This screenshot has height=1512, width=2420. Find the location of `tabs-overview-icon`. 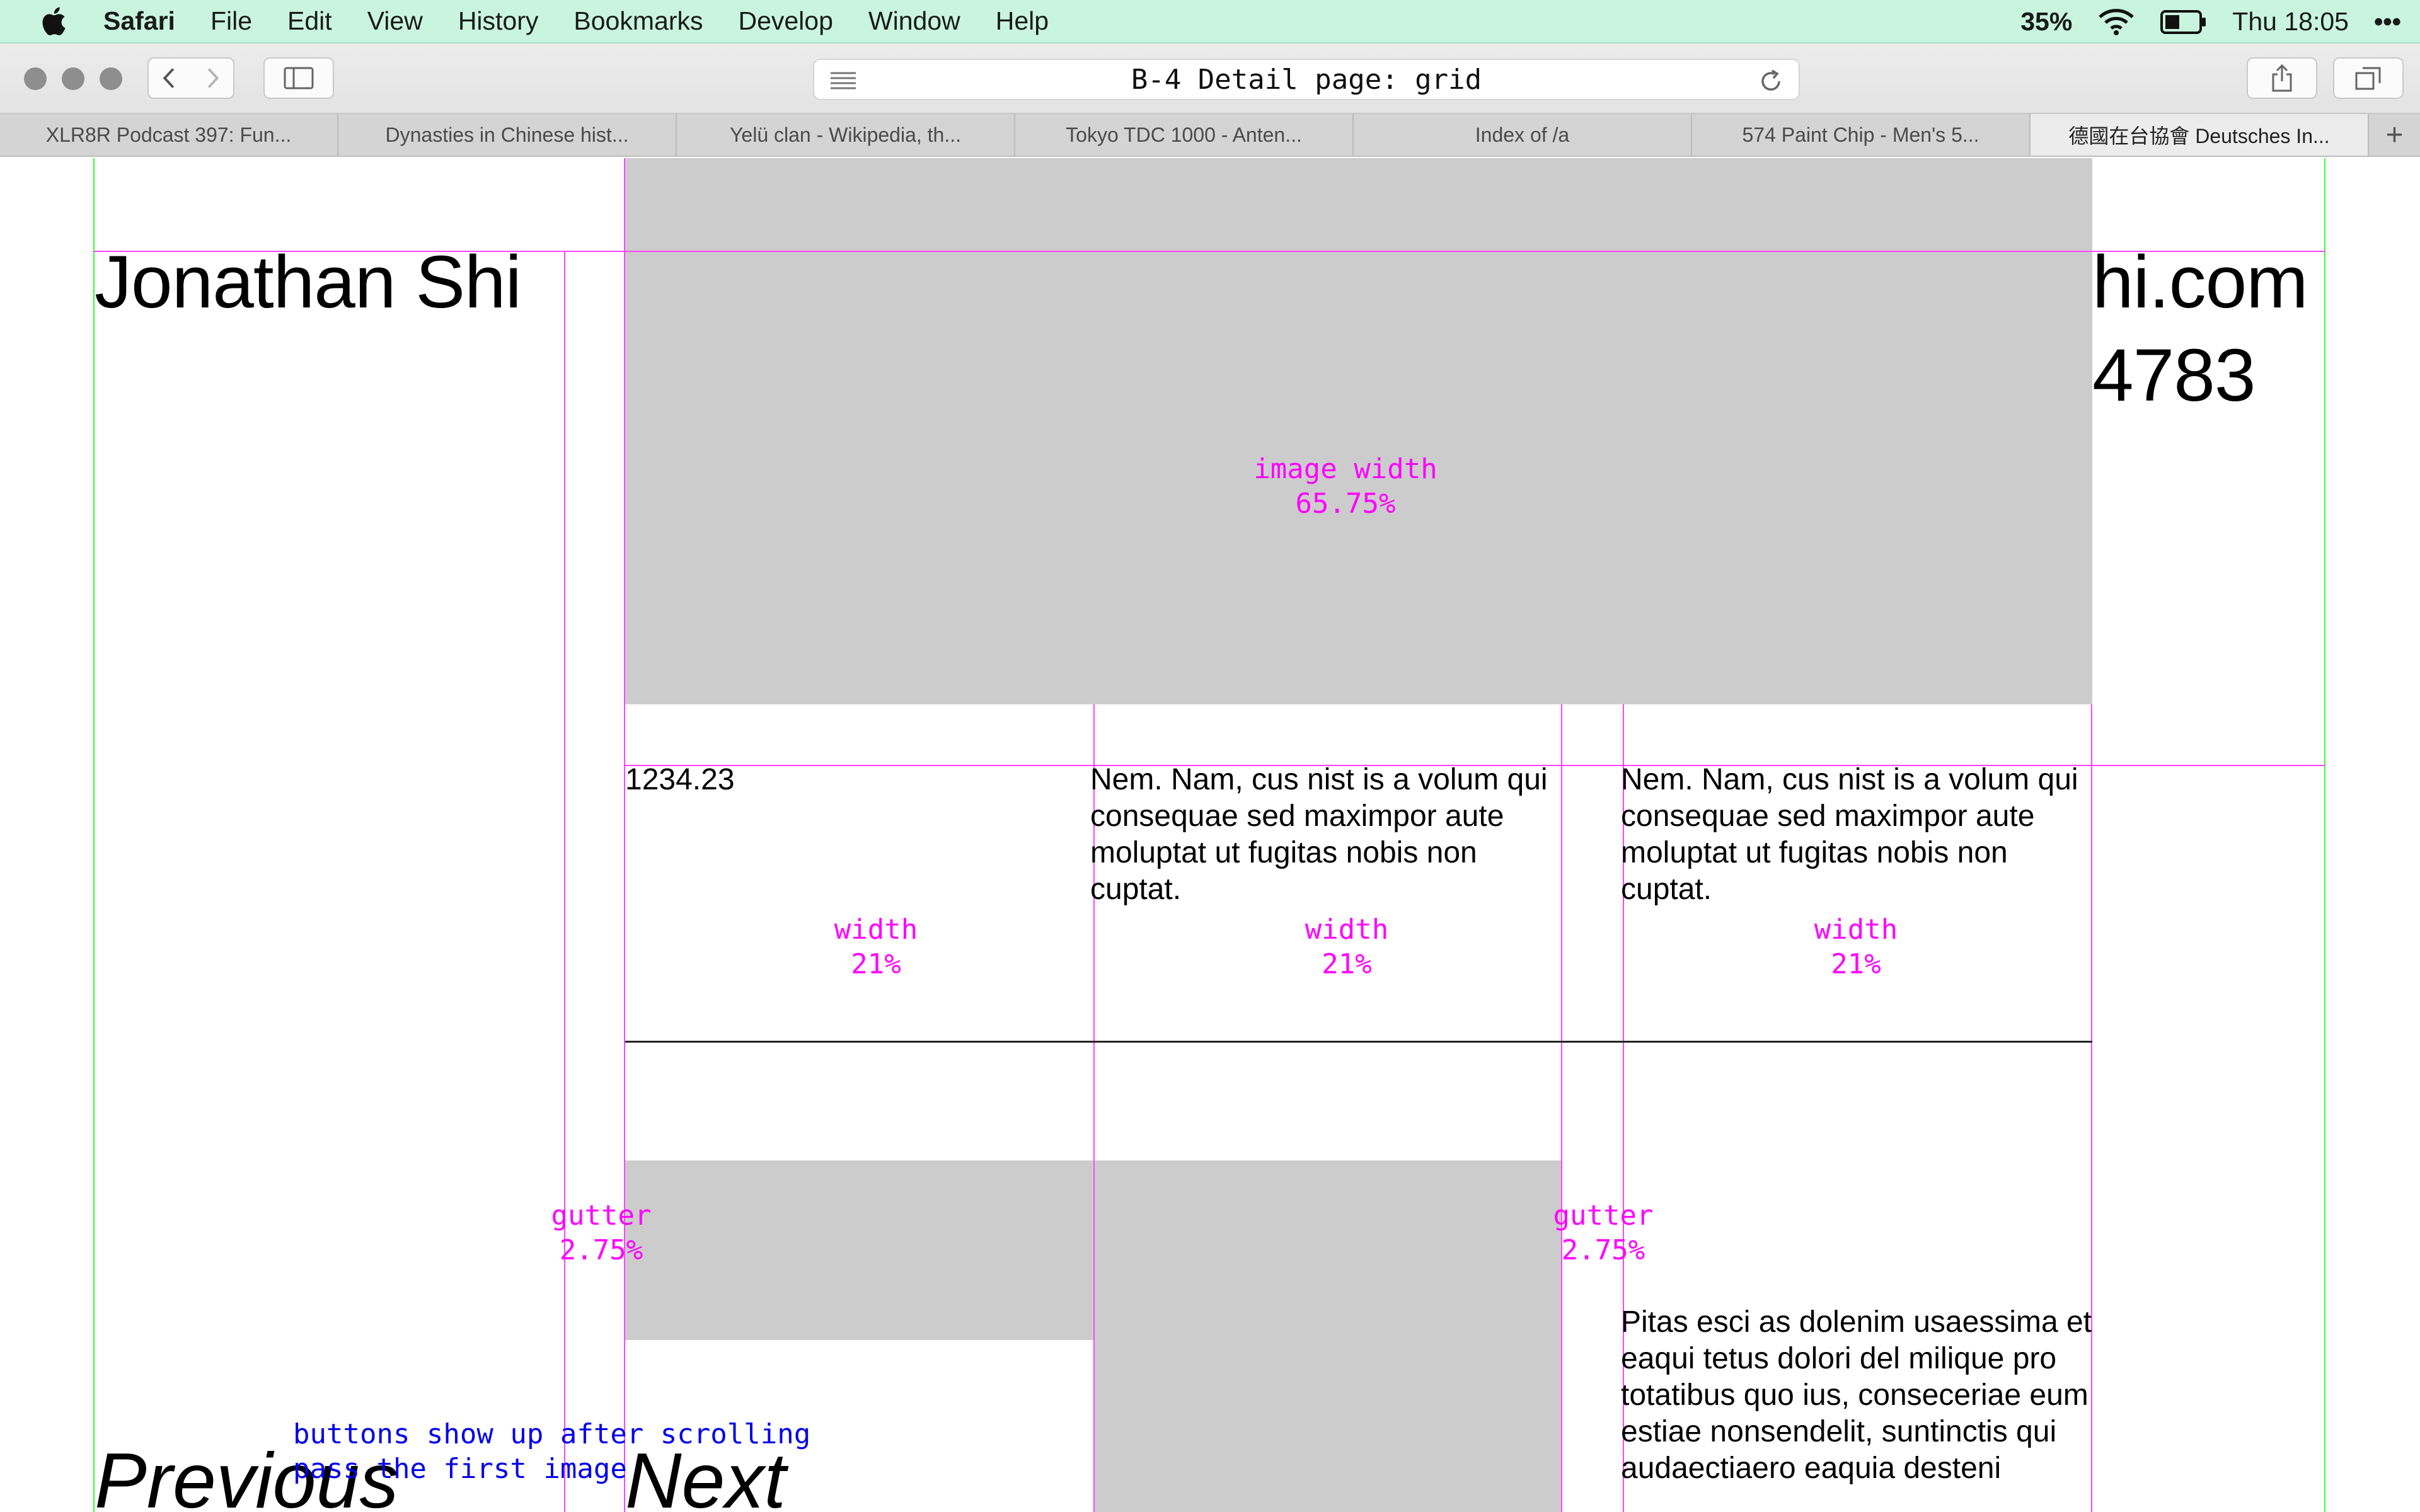

tabs-overview-icon is located at coordinates (2368, 78).